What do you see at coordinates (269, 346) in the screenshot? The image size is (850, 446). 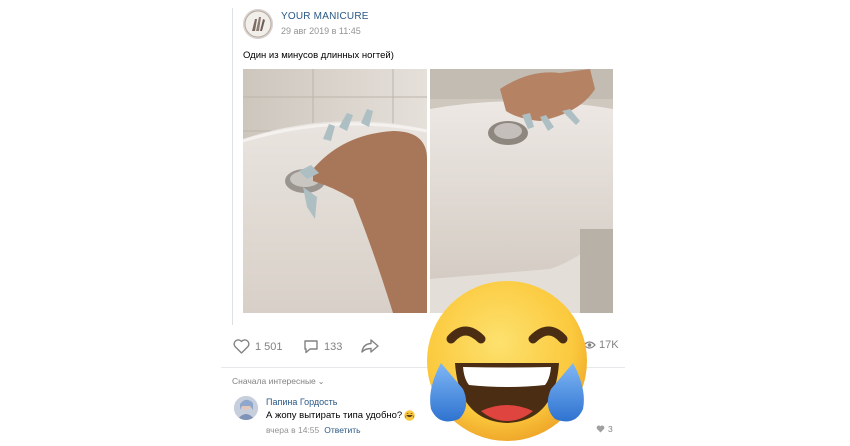 I see `likes-count: 1 501` at bounding box center [269, 346].